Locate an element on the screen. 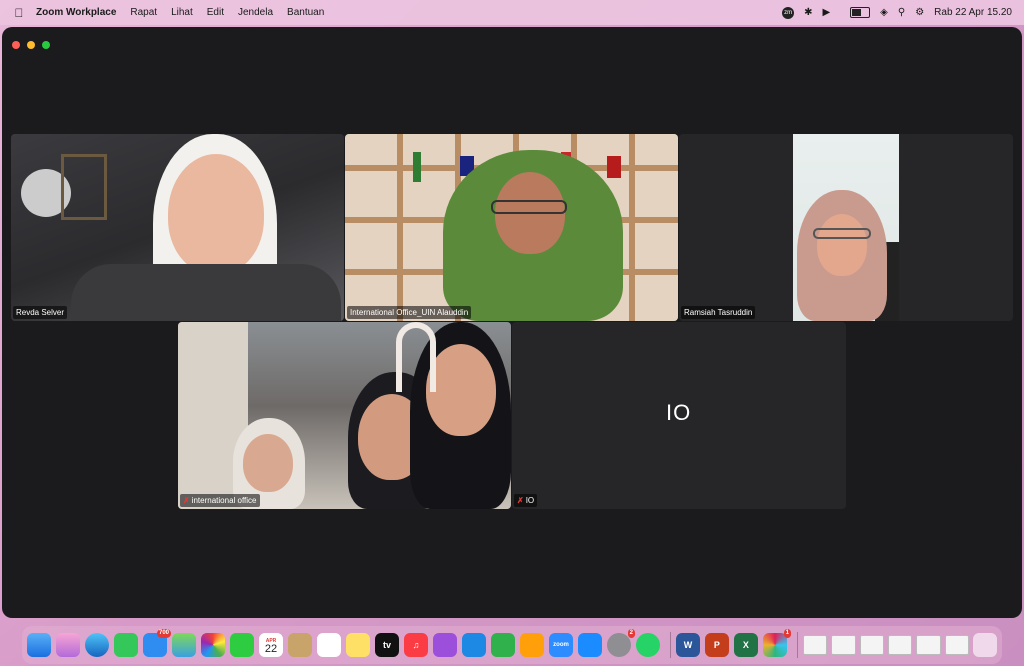 The image size is (1024, 666). play-icon: ▶ is located at coordinates (826, 12).